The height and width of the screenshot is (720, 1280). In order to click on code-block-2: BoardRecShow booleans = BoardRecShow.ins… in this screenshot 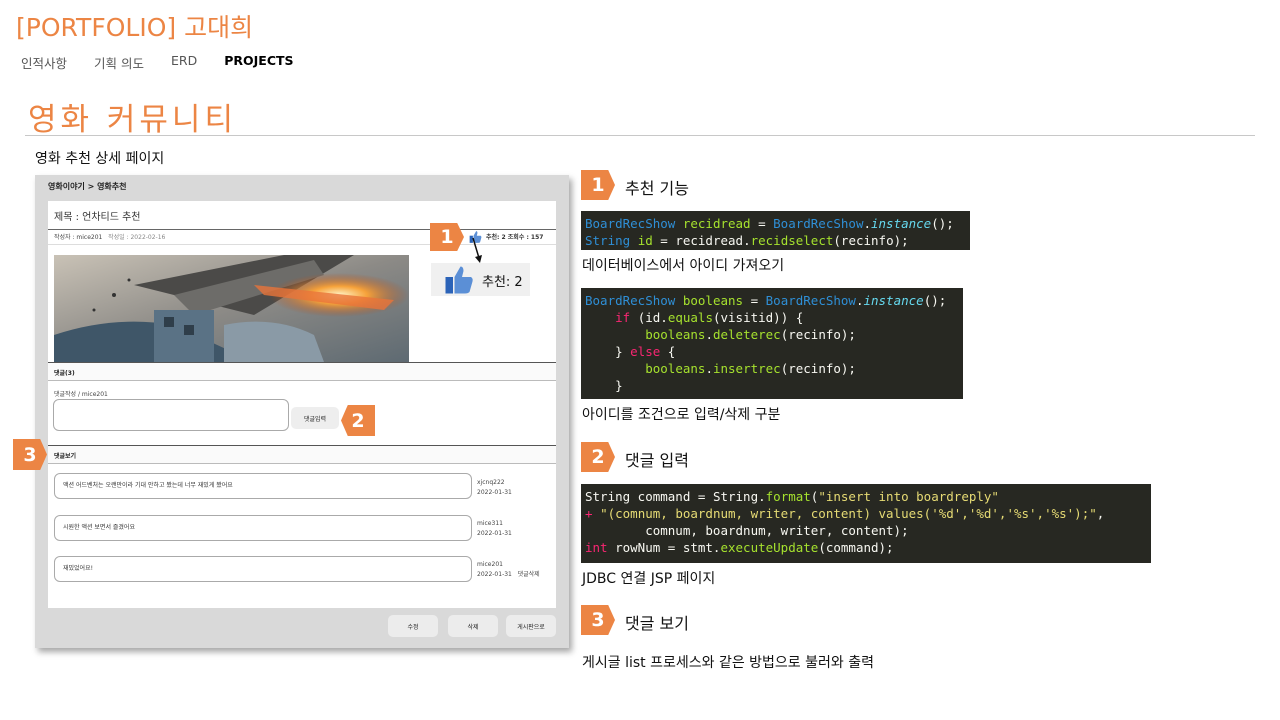, I will do `click(772, 343)`.